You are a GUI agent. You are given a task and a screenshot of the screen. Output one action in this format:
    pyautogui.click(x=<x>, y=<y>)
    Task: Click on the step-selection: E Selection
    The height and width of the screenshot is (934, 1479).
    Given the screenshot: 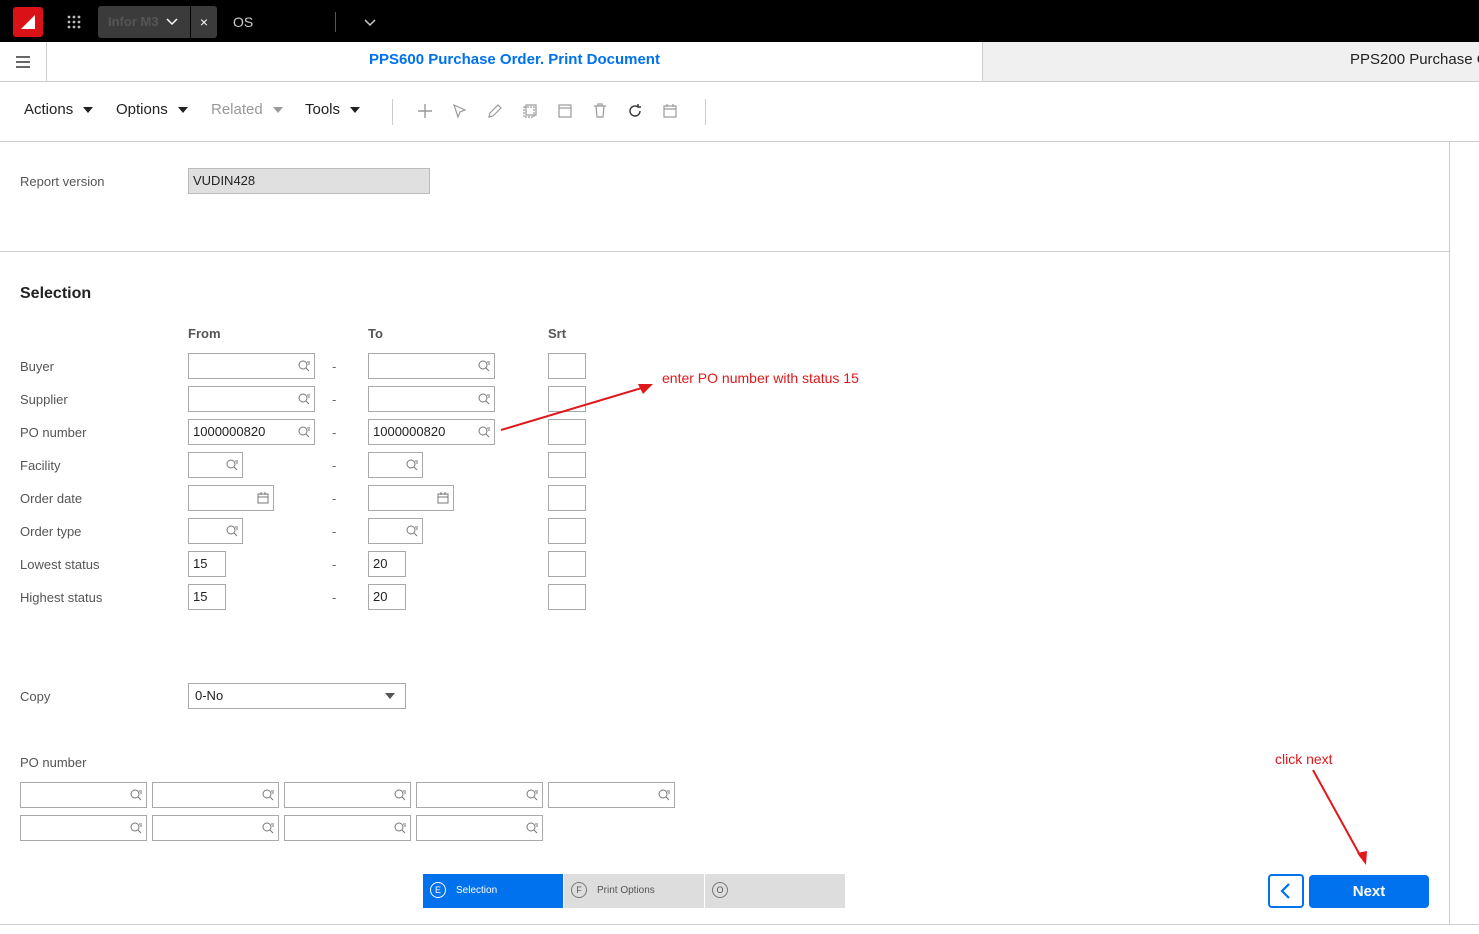 What is the action you would take?
    pyautogui.click(x=493, y=891)
    